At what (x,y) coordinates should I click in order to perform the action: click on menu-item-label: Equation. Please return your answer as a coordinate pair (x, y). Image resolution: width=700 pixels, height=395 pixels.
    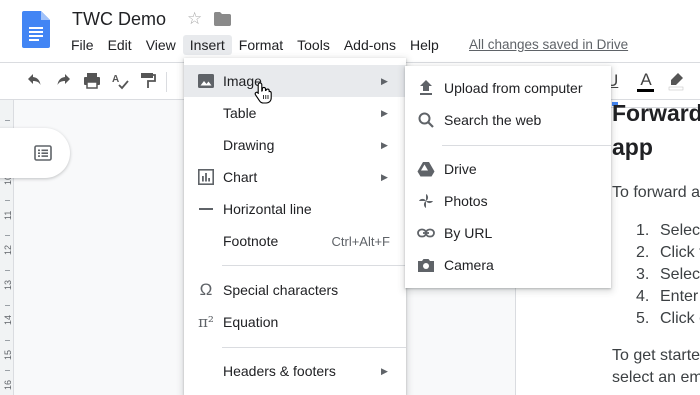
    Looking at the image, I should click on (251, 322).